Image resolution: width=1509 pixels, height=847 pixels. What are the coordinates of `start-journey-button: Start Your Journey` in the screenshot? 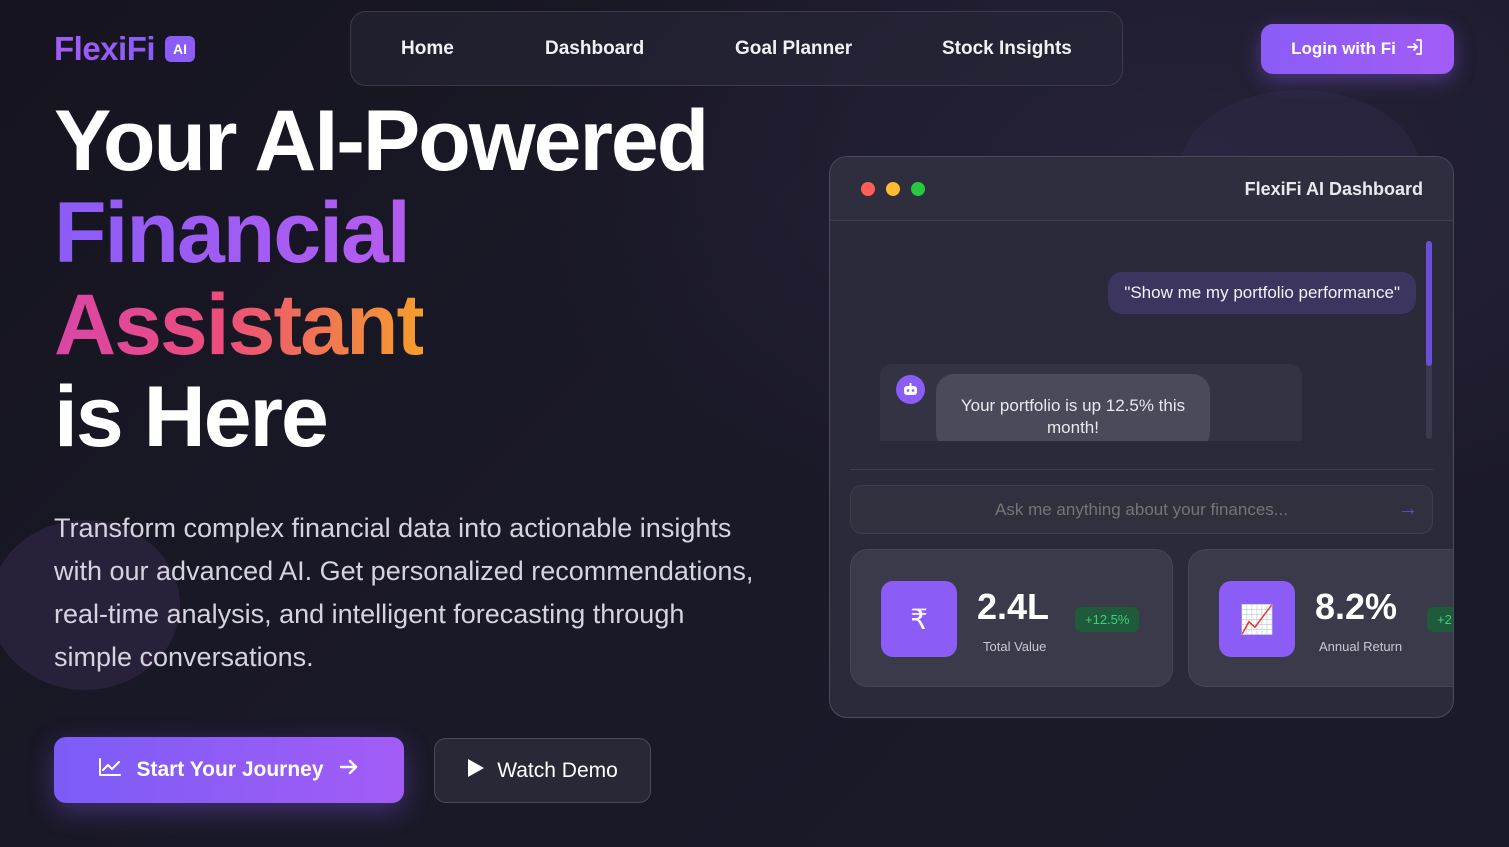 It's located at (229, 770).